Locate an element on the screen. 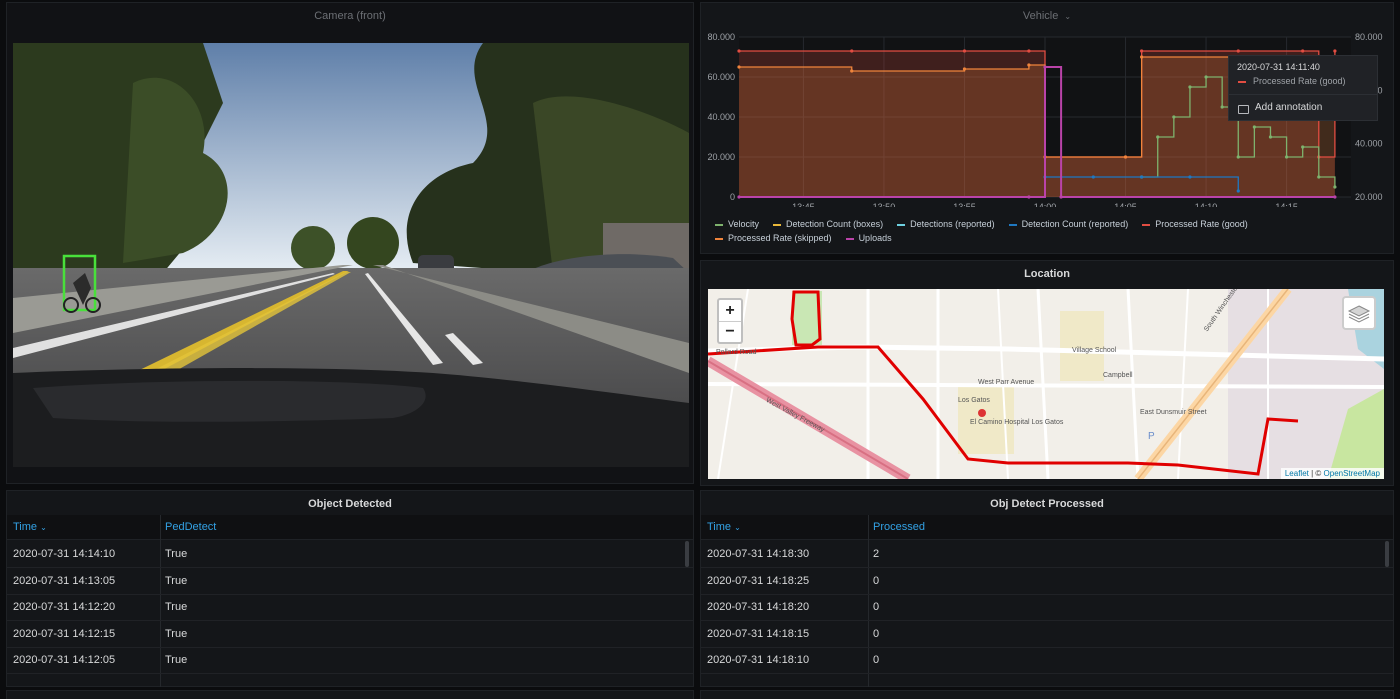 This screenshot has width=1400, height=699. tooltip-series-swatch is located at coordinates (1242, 82).